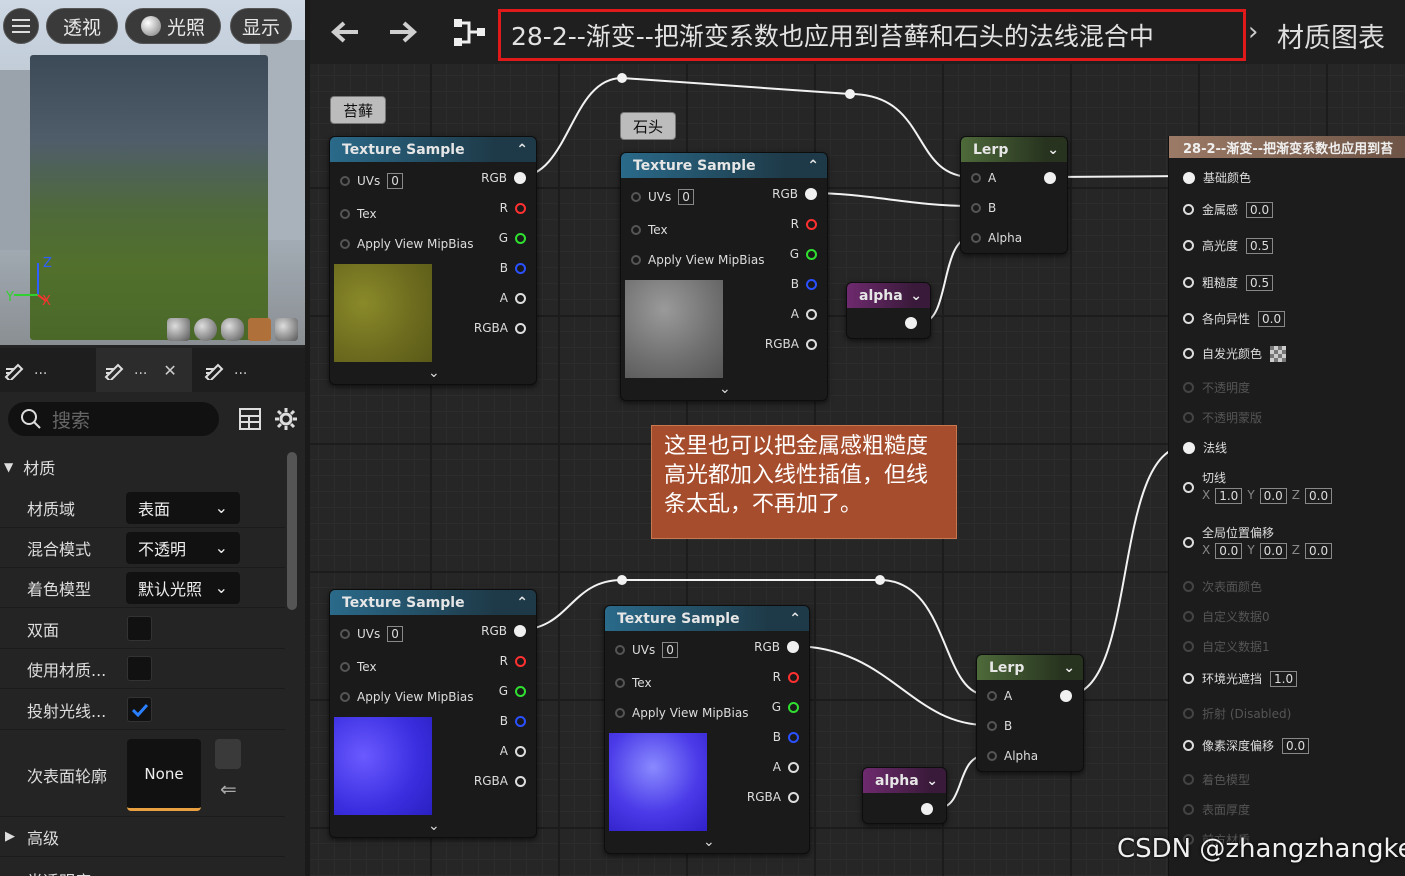 Image resolution: width=1405 pixels, height=876 pixels. What do you see at coordinates (183, 587) in the screenshot?
I see `shading-model-select: 默认光照 ⌄` at bounding box center [183, 587].